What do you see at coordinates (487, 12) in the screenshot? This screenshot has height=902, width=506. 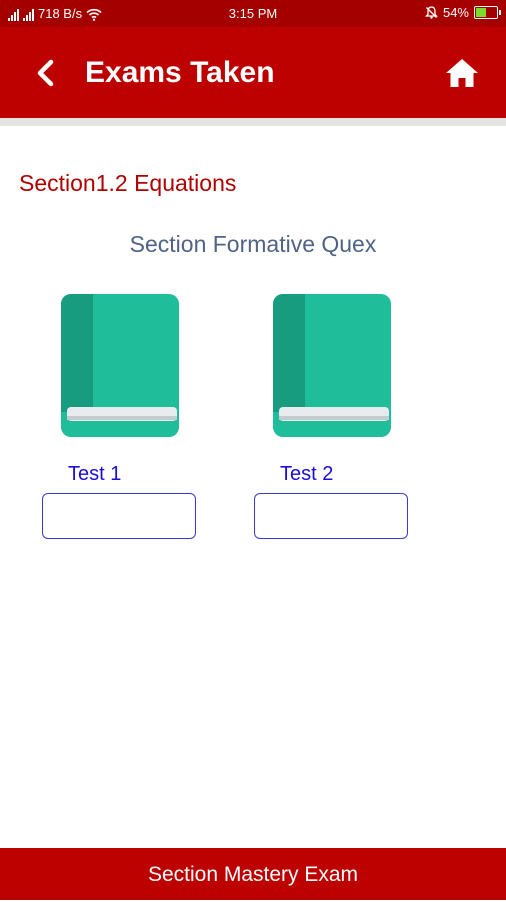 I see `battery-icon` at bounding box center [487, 12].